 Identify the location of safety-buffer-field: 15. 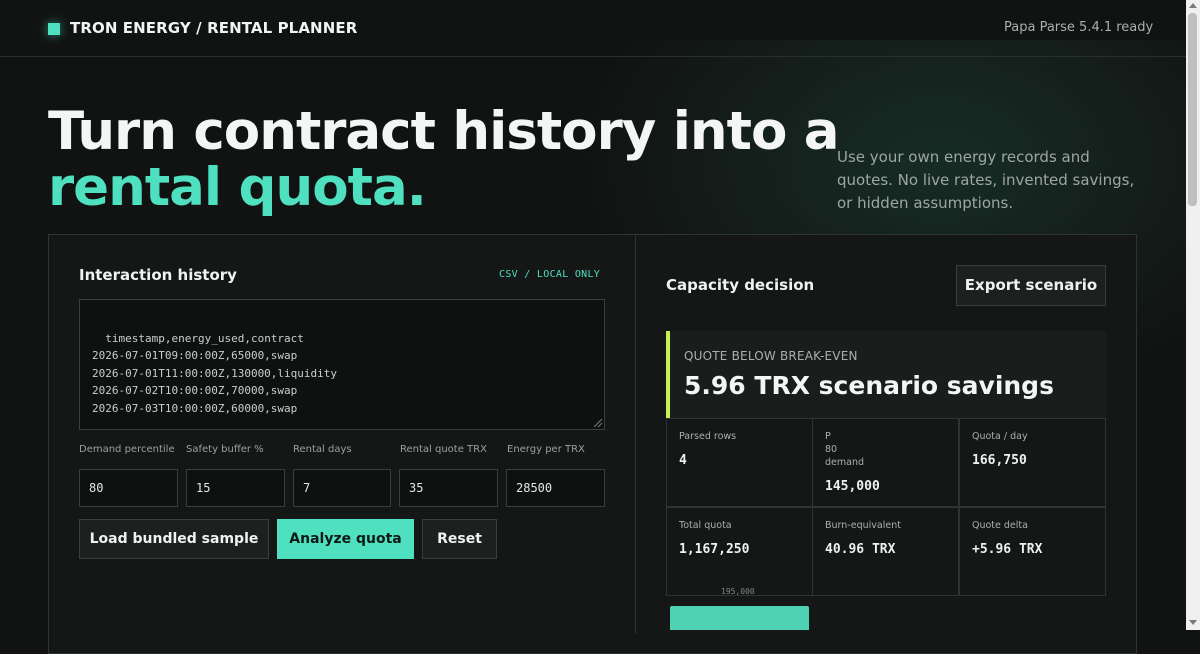
(235, 488).